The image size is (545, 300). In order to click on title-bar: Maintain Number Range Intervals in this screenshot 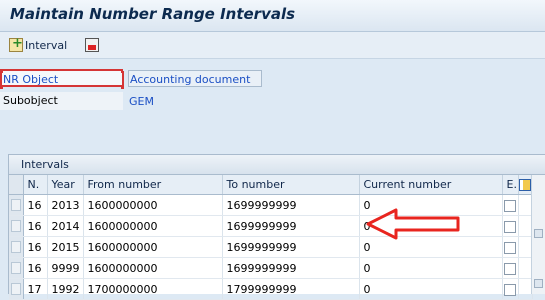, I will do `click(272, 16)`.